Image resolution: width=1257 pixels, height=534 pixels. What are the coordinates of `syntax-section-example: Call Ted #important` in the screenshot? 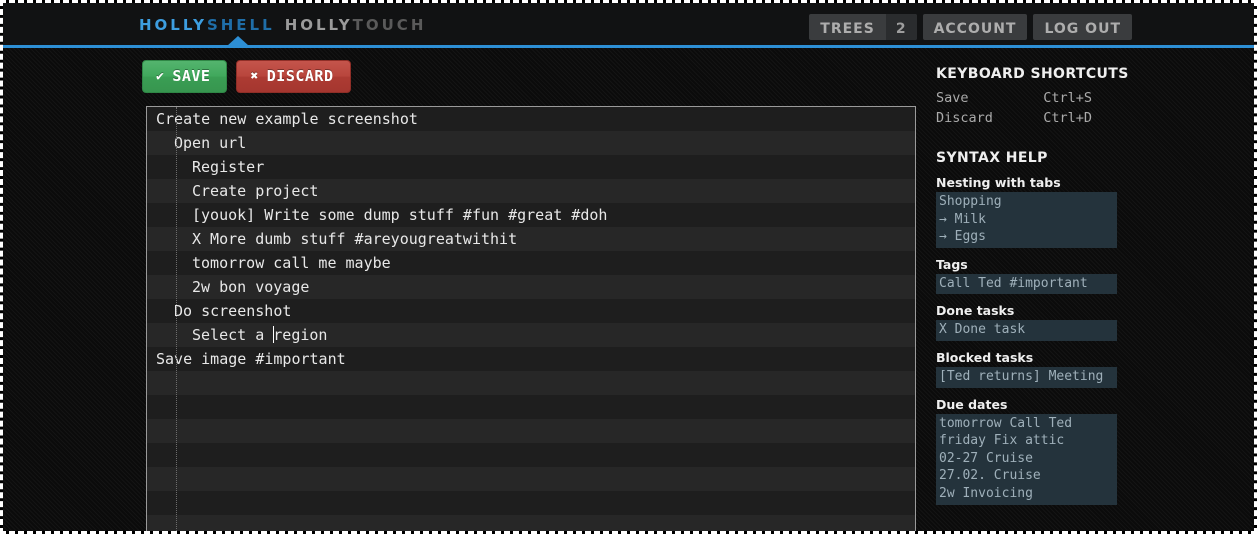 It's located at (1026, 284).